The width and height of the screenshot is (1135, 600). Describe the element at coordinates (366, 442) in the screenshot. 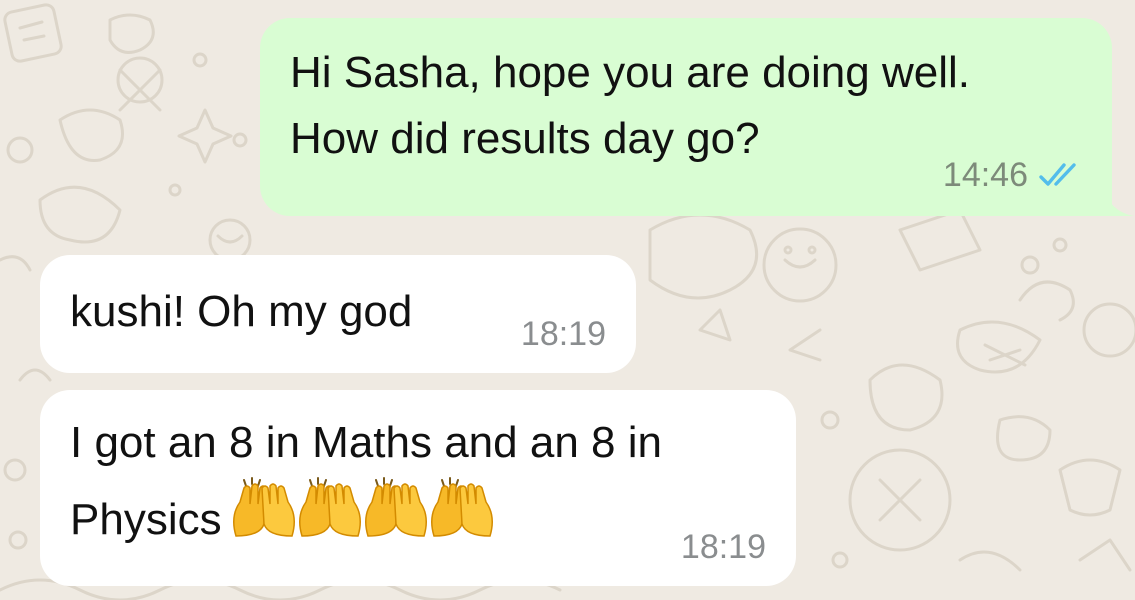

I see `message-line: I got an 8 in Maths and an 8 in` at that location.